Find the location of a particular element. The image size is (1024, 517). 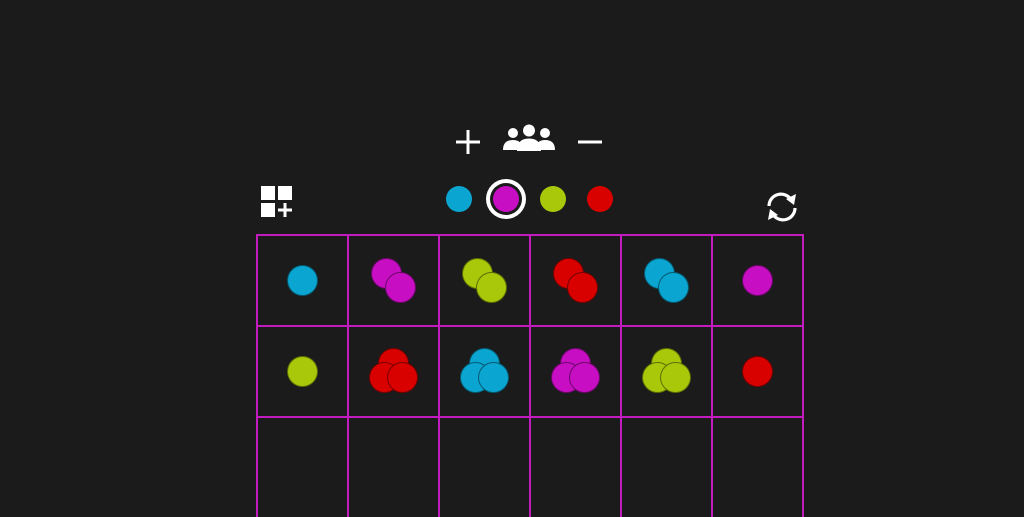

add-grid-button is located at coordinates (277, 202).